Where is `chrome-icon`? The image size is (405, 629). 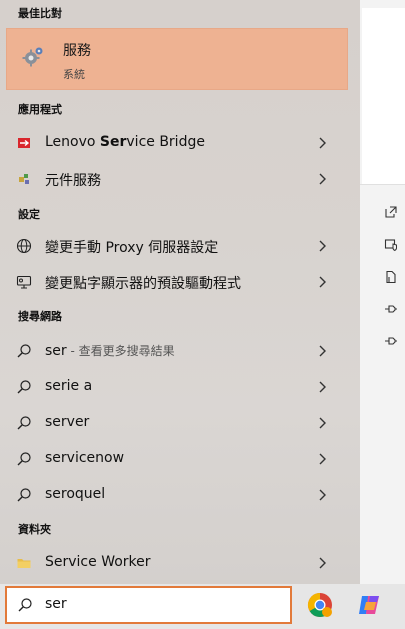 chrome-icon is located at coordinates (320, 605).